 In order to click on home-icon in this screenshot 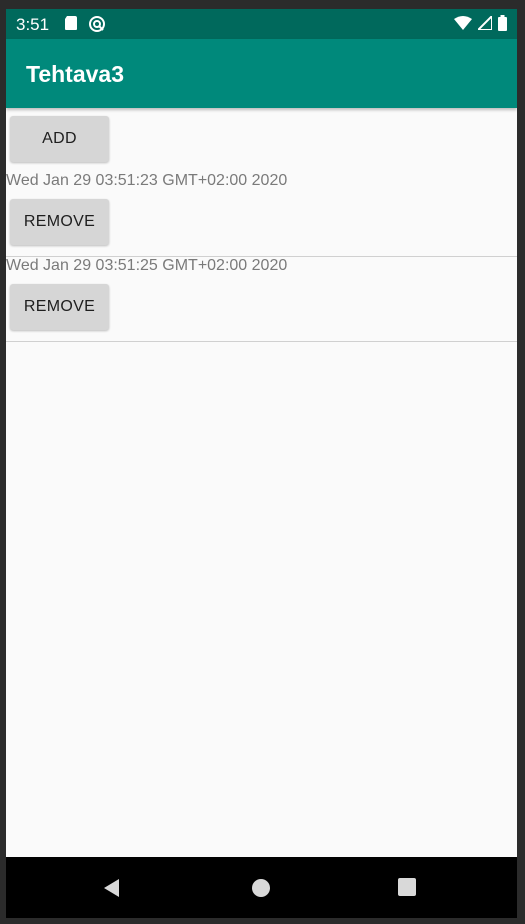, I will do `click(261, 890)`.